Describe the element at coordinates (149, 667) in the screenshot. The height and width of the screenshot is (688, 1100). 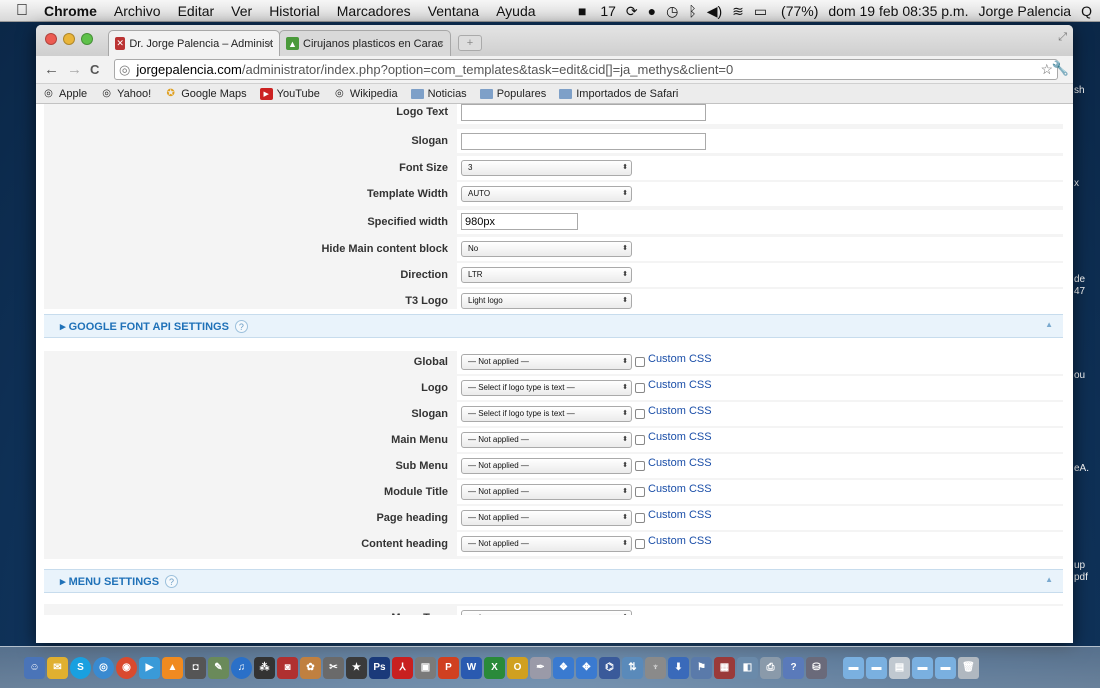
I see `facetime-icon: ▶` at that location.